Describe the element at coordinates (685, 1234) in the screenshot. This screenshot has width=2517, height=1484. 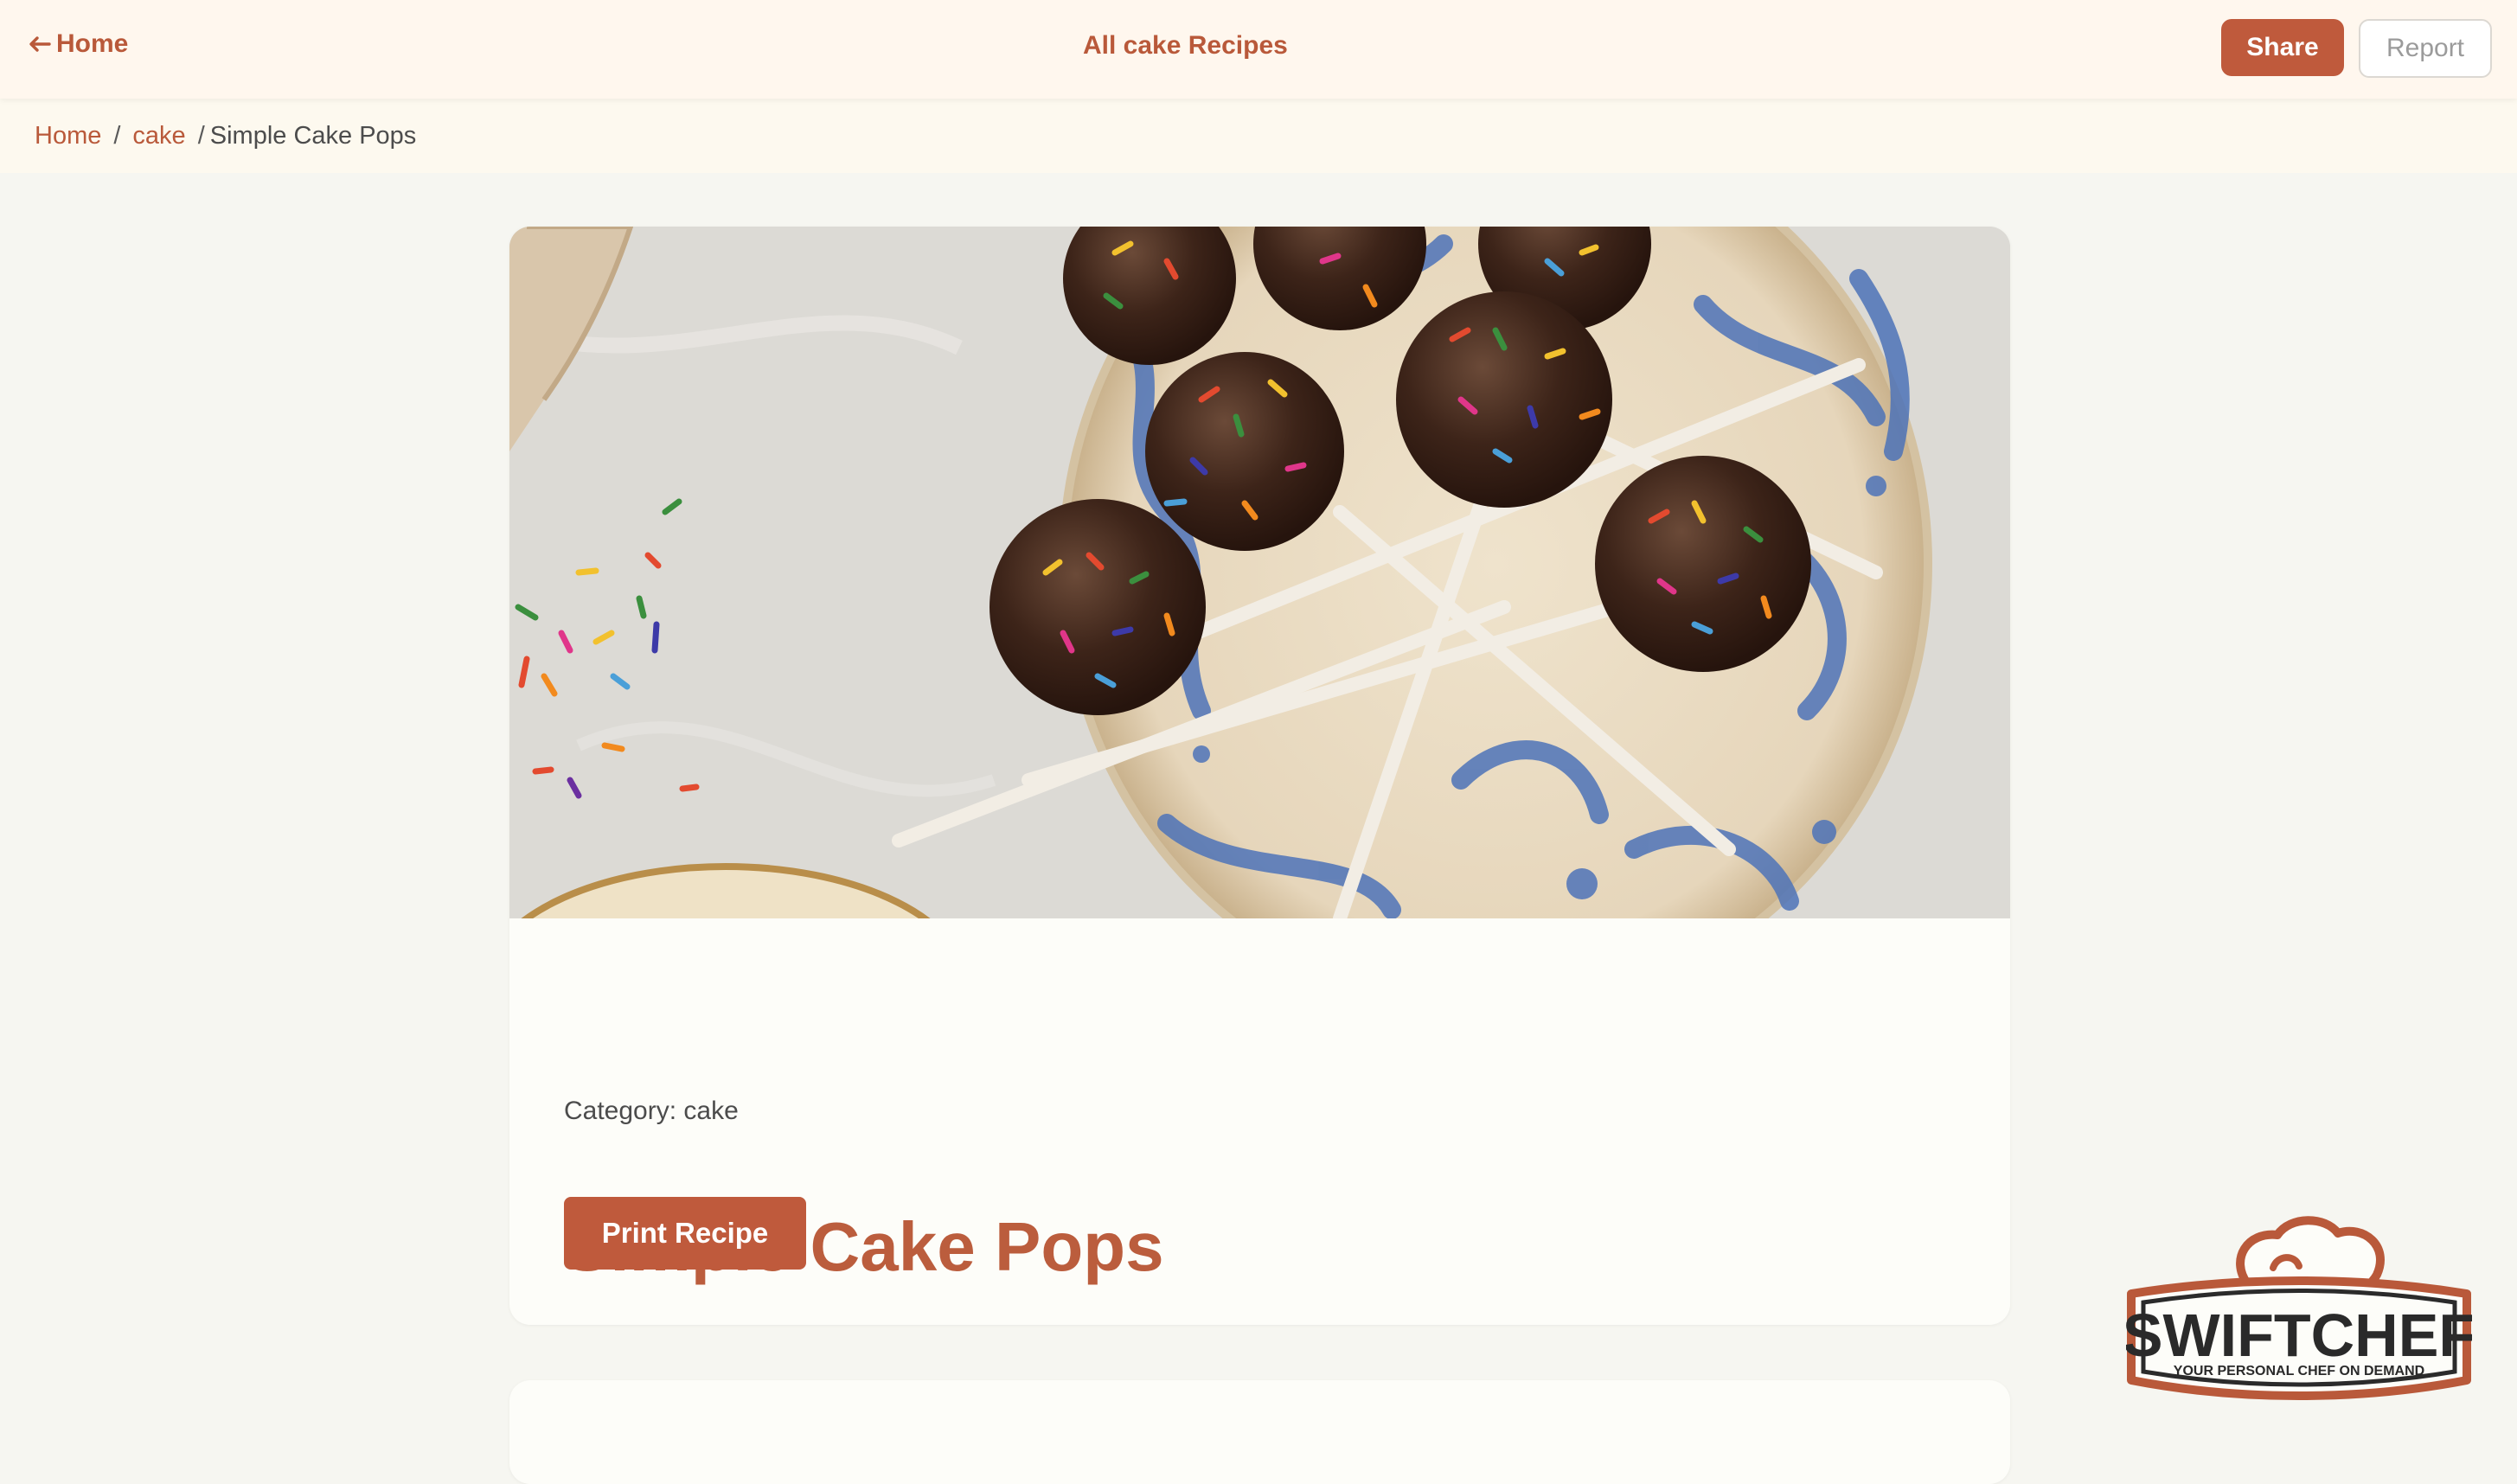
I see `print-recipe-button: Print Recipe` at that location.